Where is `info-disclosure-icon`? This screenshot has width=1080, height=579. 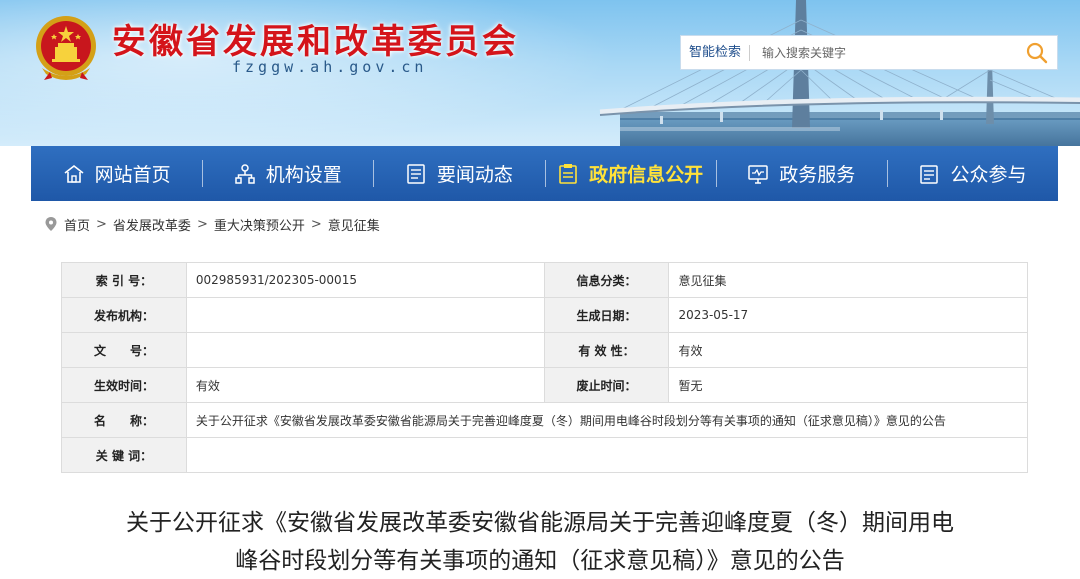
info-disclosure-icon is located at coordinates (568, 174).